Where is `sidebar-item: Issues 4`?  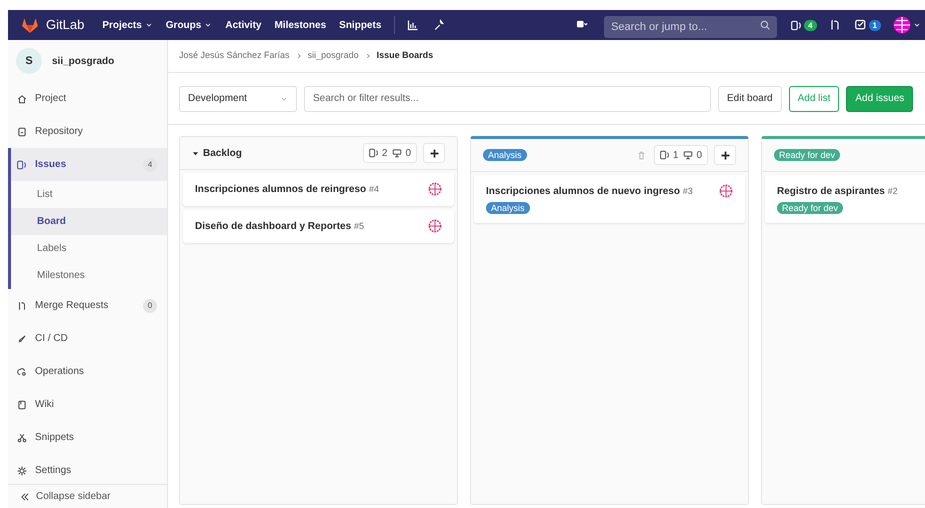
sidebar-item: Issues 4 is located at coordinates (89, 164).